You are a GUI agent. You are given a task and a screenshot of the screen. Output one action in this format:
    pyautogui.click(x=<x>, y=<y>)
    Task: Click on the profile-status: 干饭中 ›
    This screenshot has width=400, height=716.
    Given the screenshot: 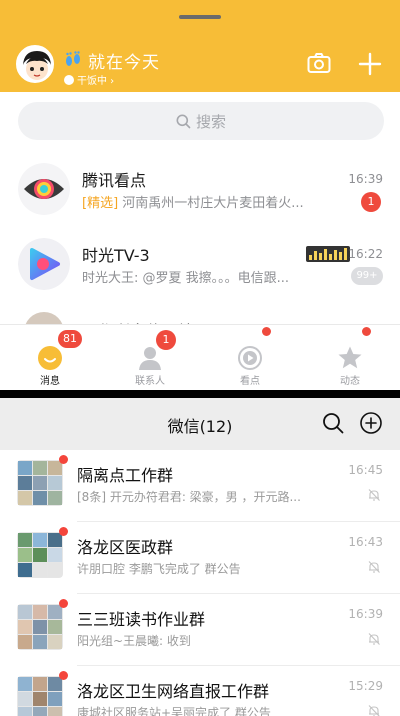 What is the action you would take?
    pyautogui.click(x=89, y=79)
    